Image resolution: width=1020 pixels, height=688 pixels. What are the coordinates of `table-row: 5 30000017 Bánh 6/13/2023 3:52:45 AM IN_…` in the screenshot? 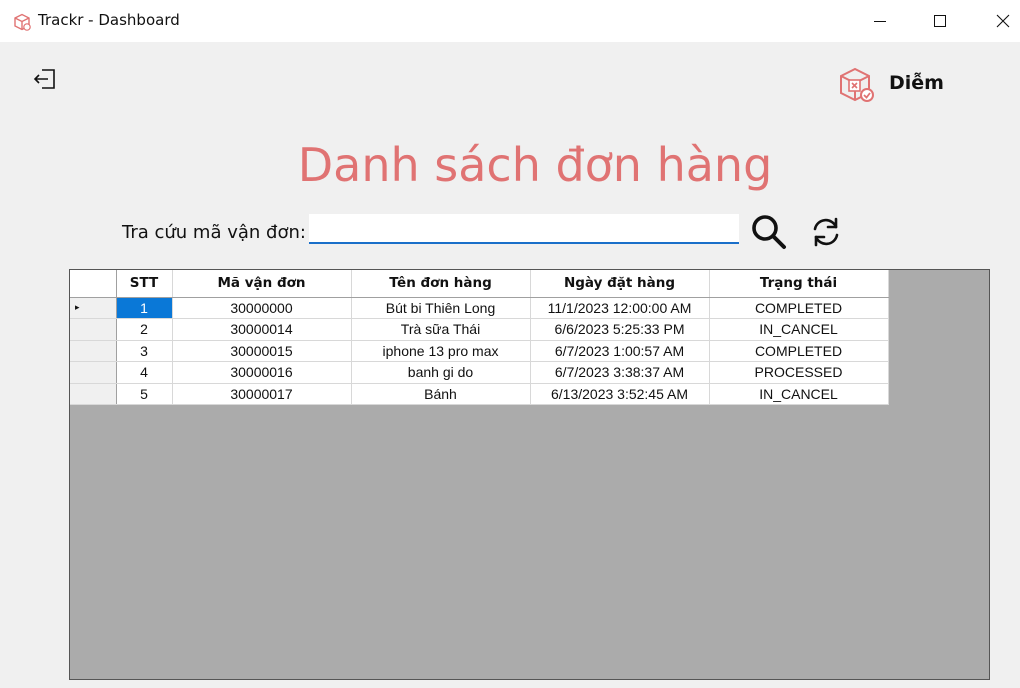 It's located at (479, 394).